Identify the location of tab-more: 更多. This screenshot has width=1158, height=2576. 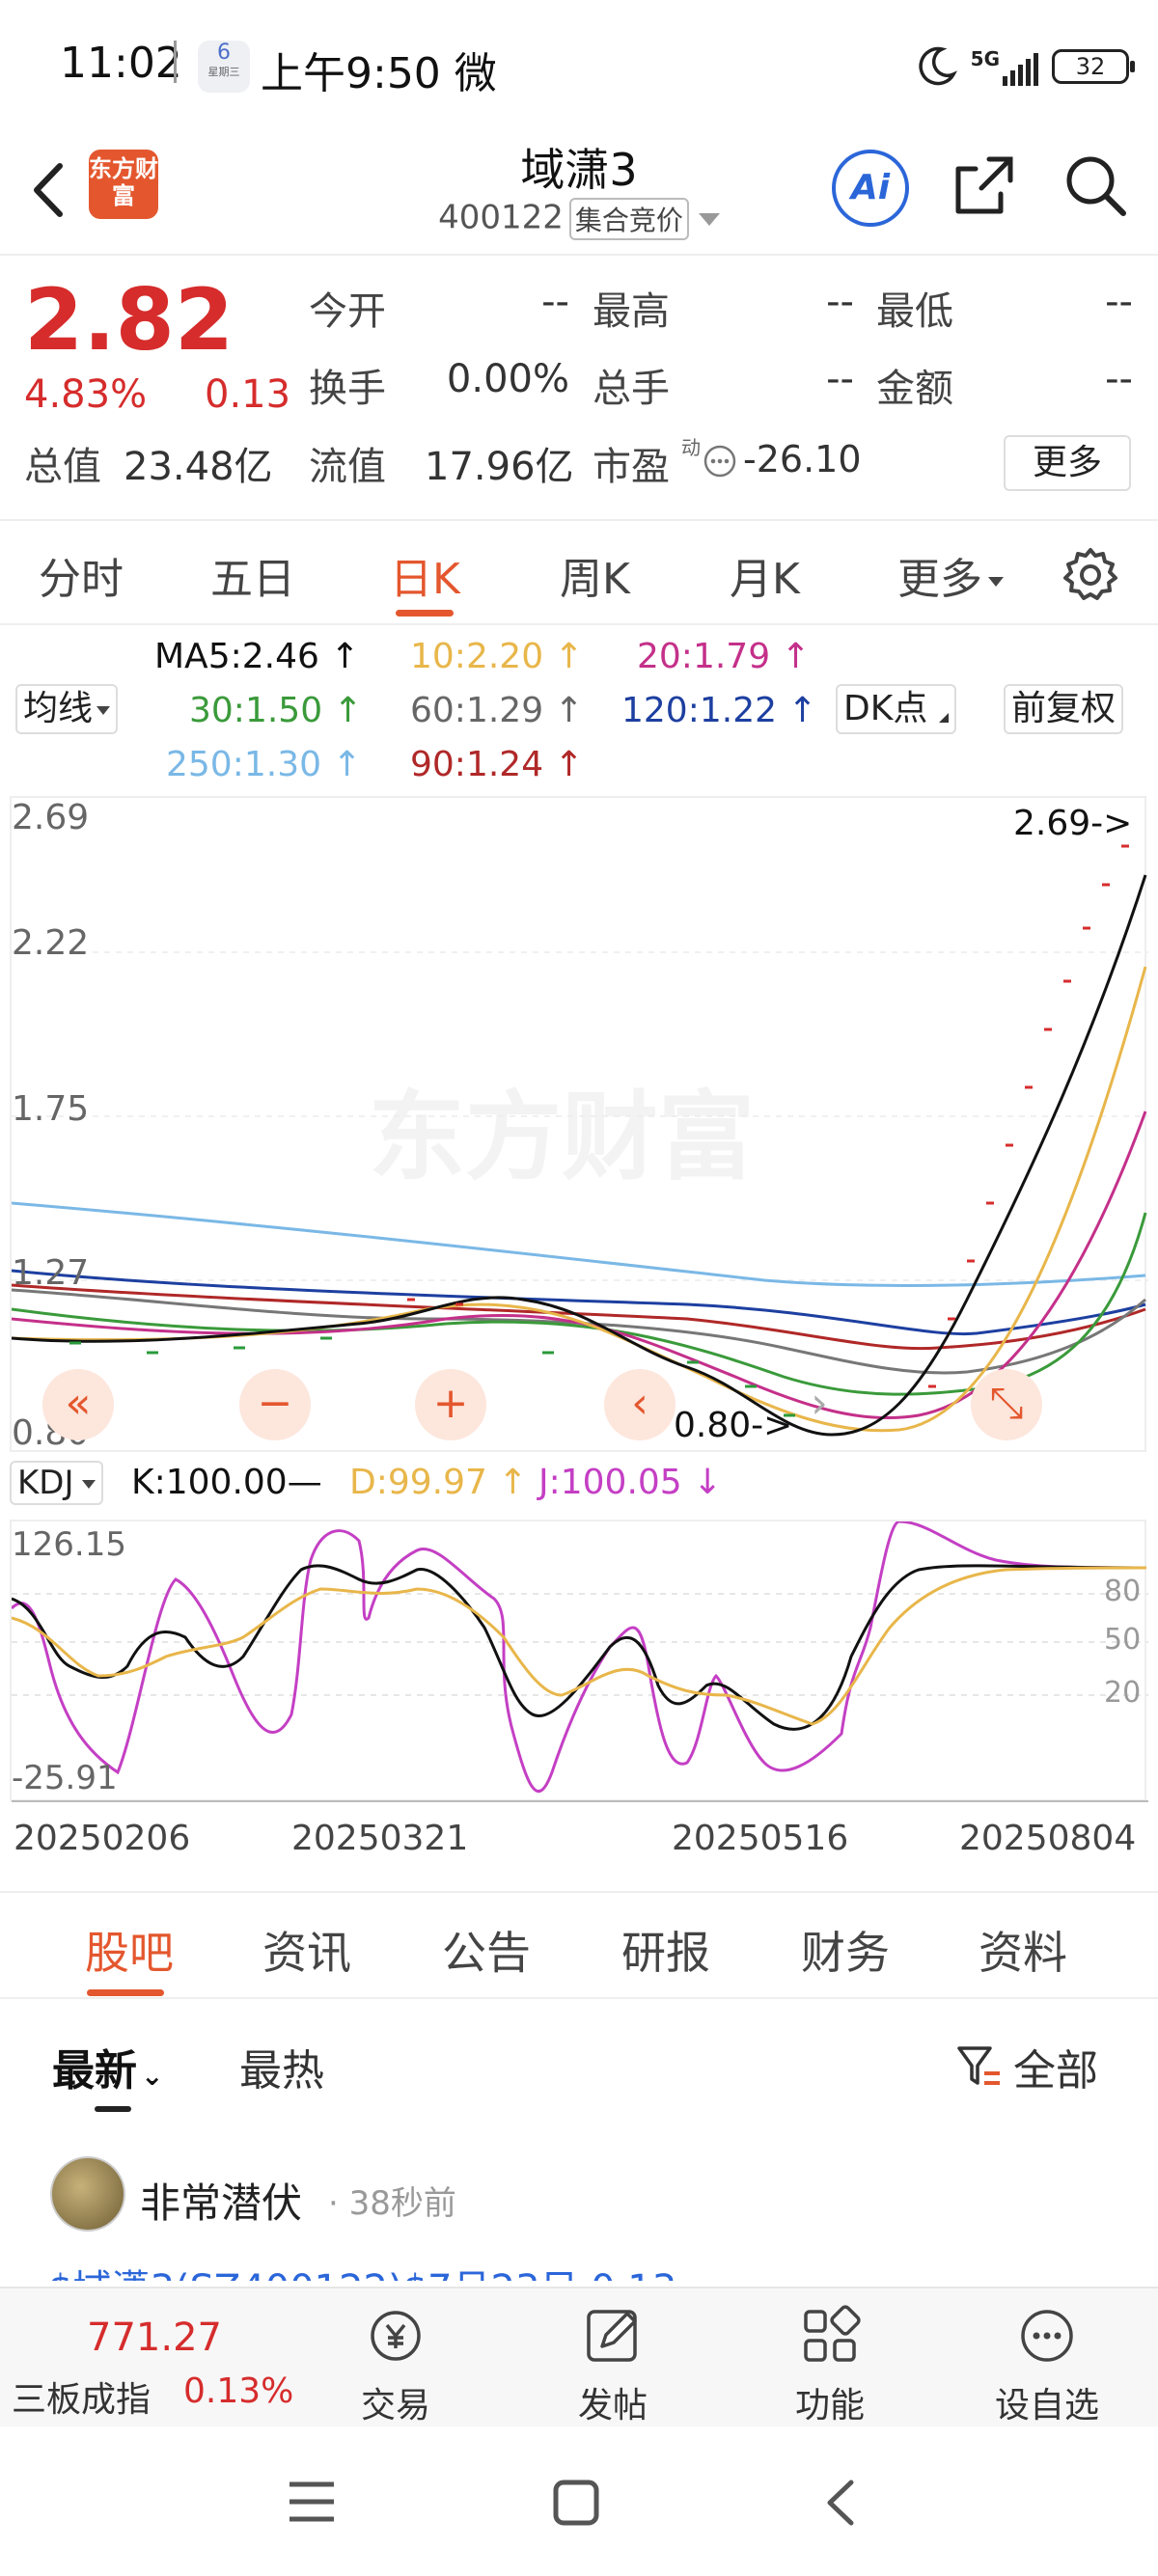
(950, 575).